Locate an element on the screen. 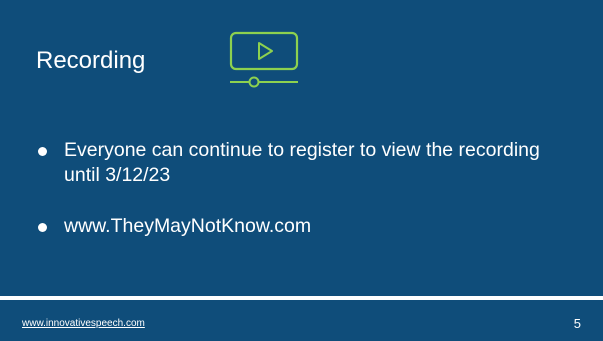 Image resolution: width=603 pixels, height=341 pixels. page-number: 5 is located at coordinates (577, 323).